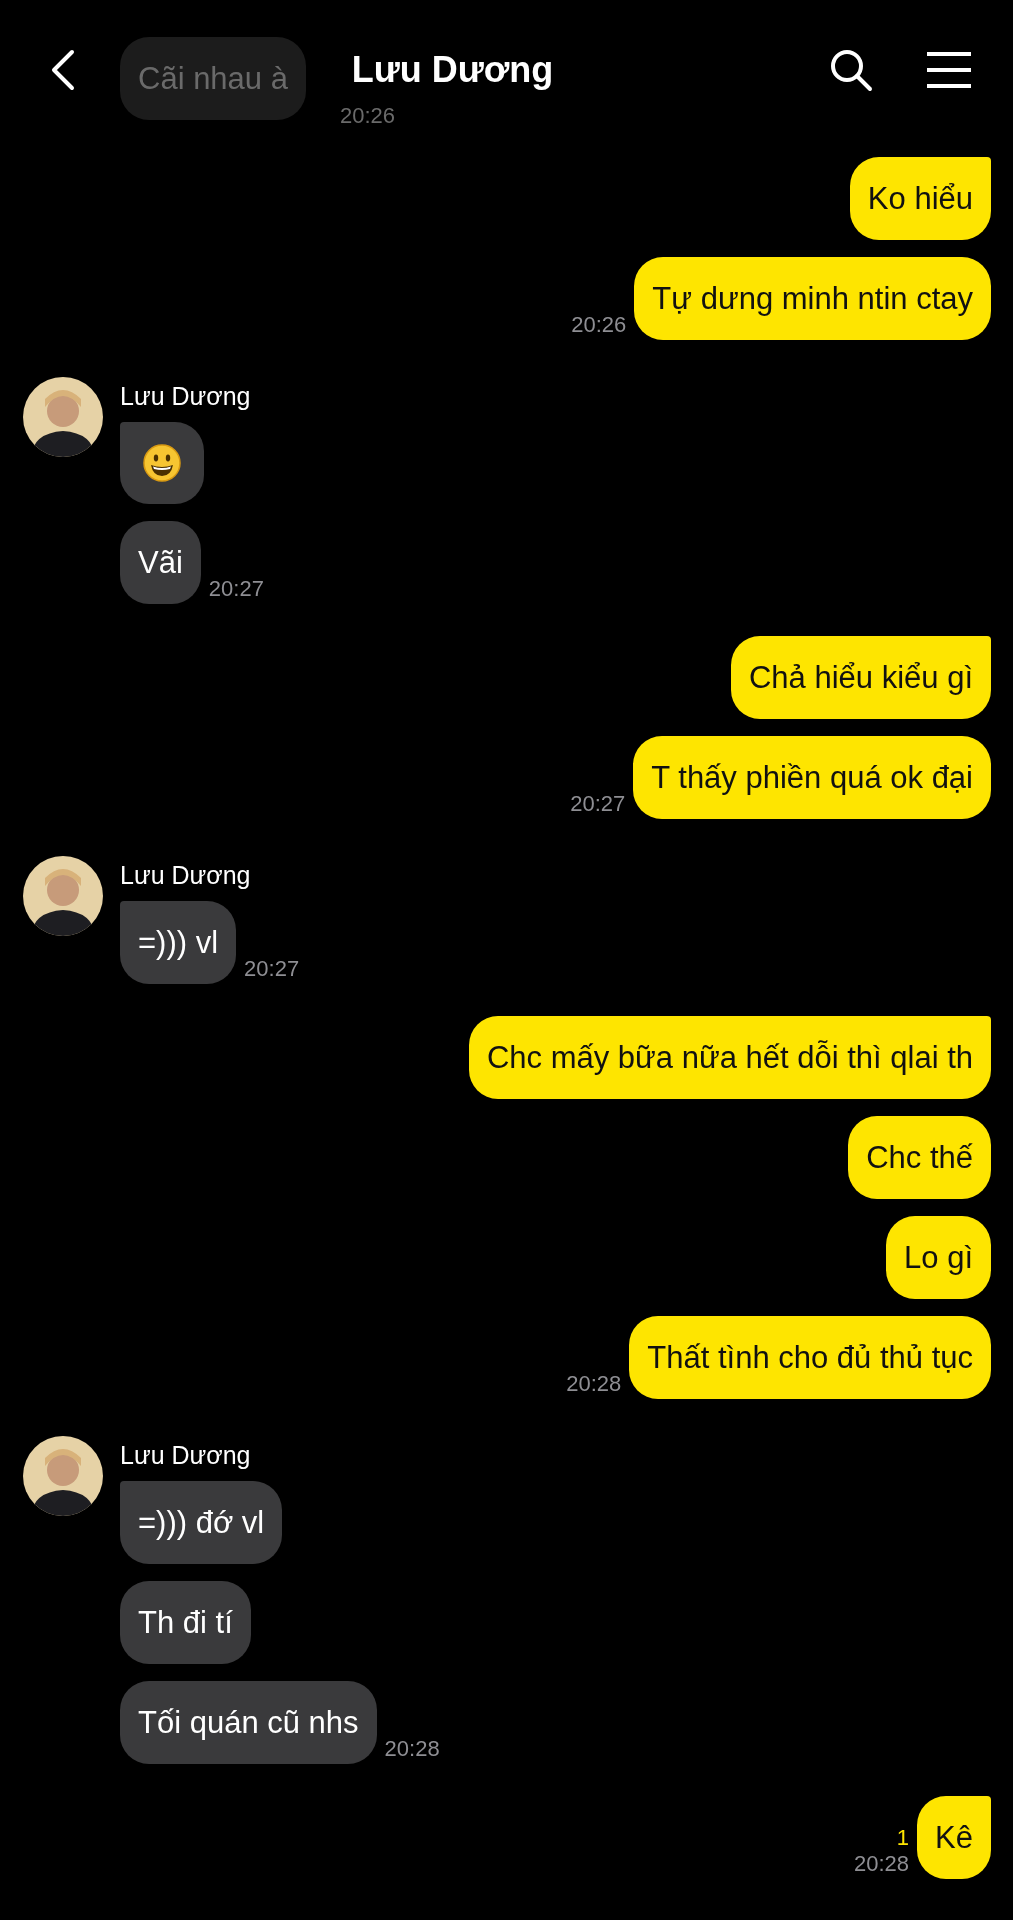 Image resolution: width=1013 pixels, height=1920 pixels. Describe the element at coordinates (452, 70) in the screenshot. I see `chat-title: Lưu Dương` at that location.